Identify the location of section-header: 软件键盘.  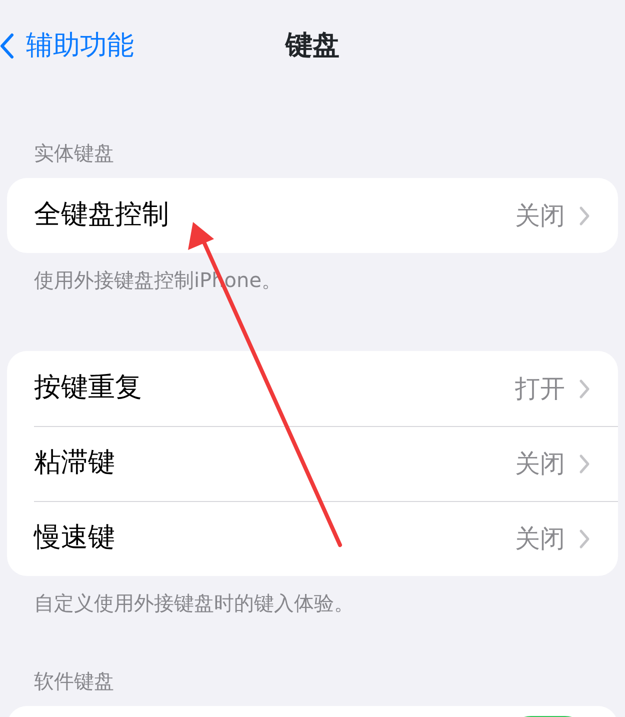
(74, 681).